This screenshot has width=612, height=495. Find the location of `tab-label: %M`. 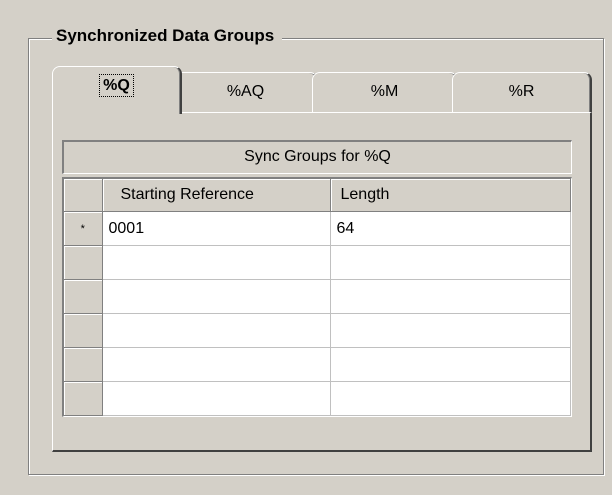

tab-label: %M is located at coordinates (384, 91).